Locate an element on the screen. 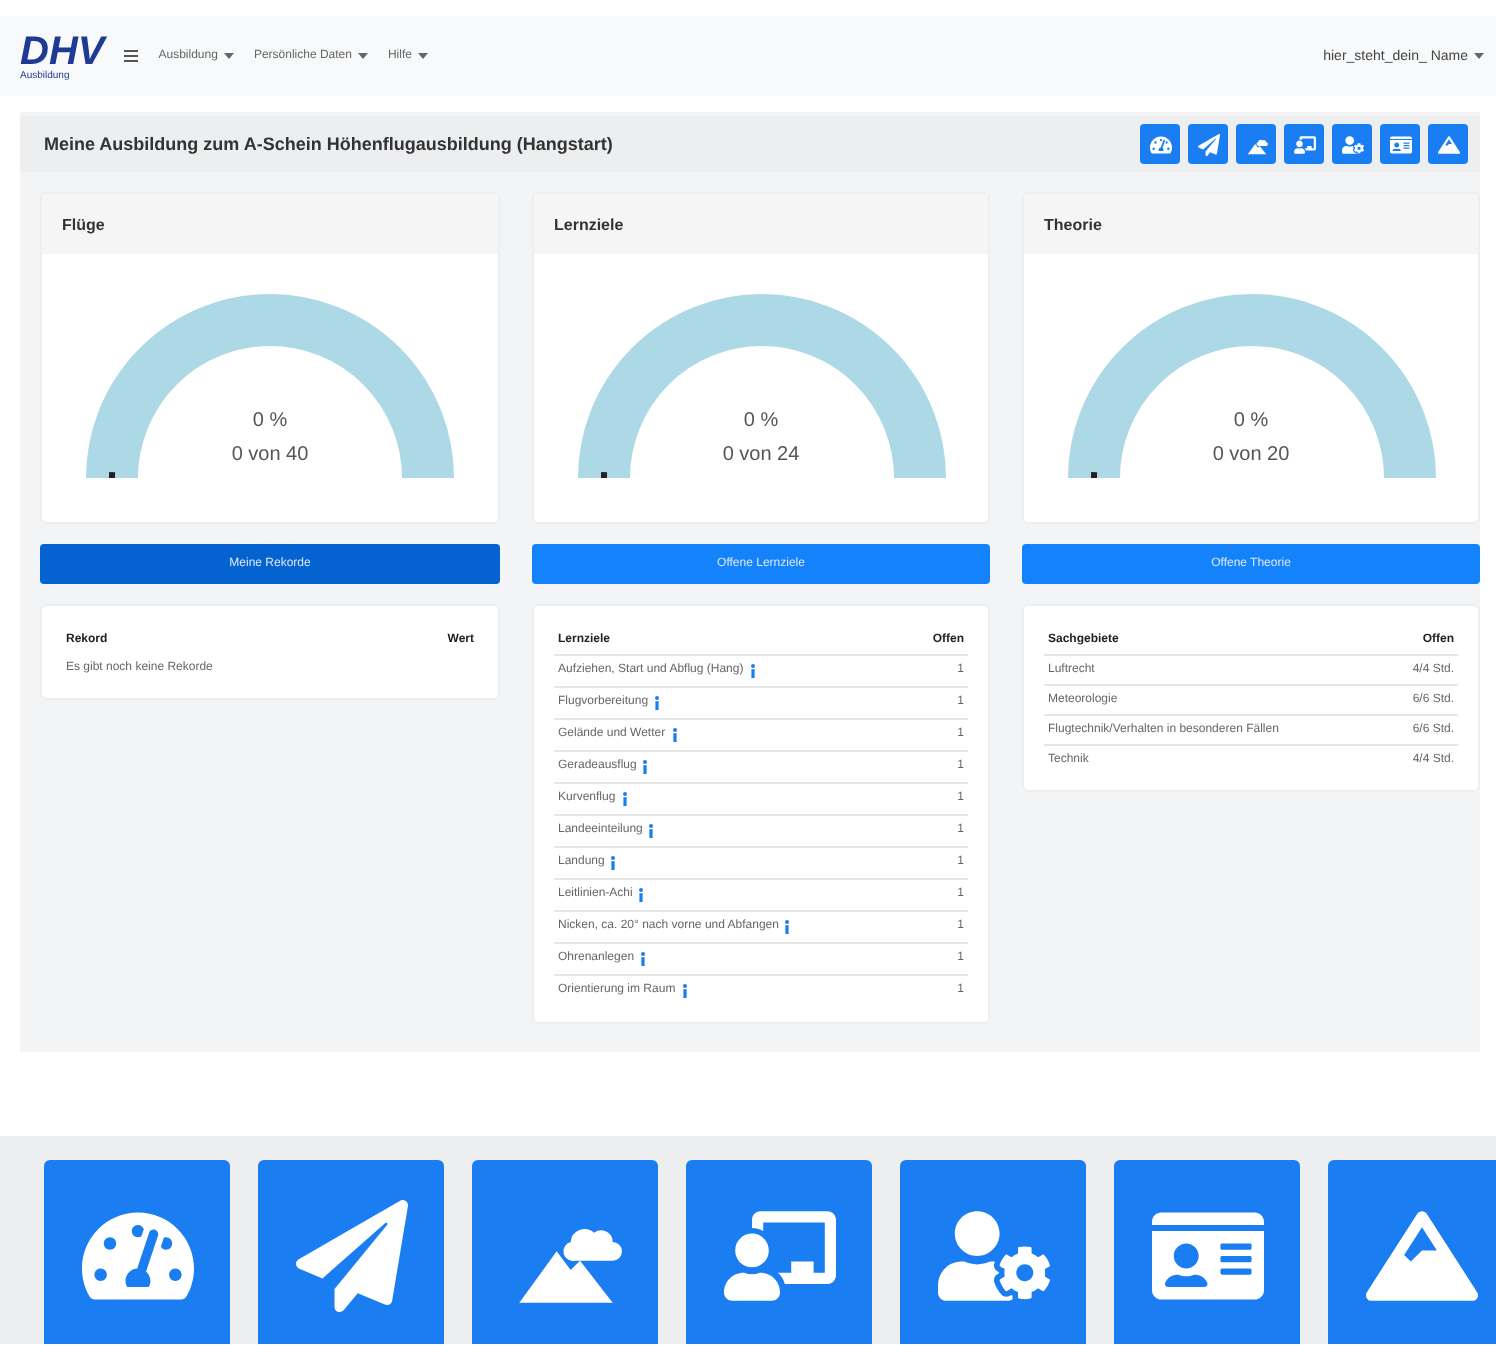 This screenshot has height=1348, width=1496. mountain-icon is located at coordinates (1448, 144).